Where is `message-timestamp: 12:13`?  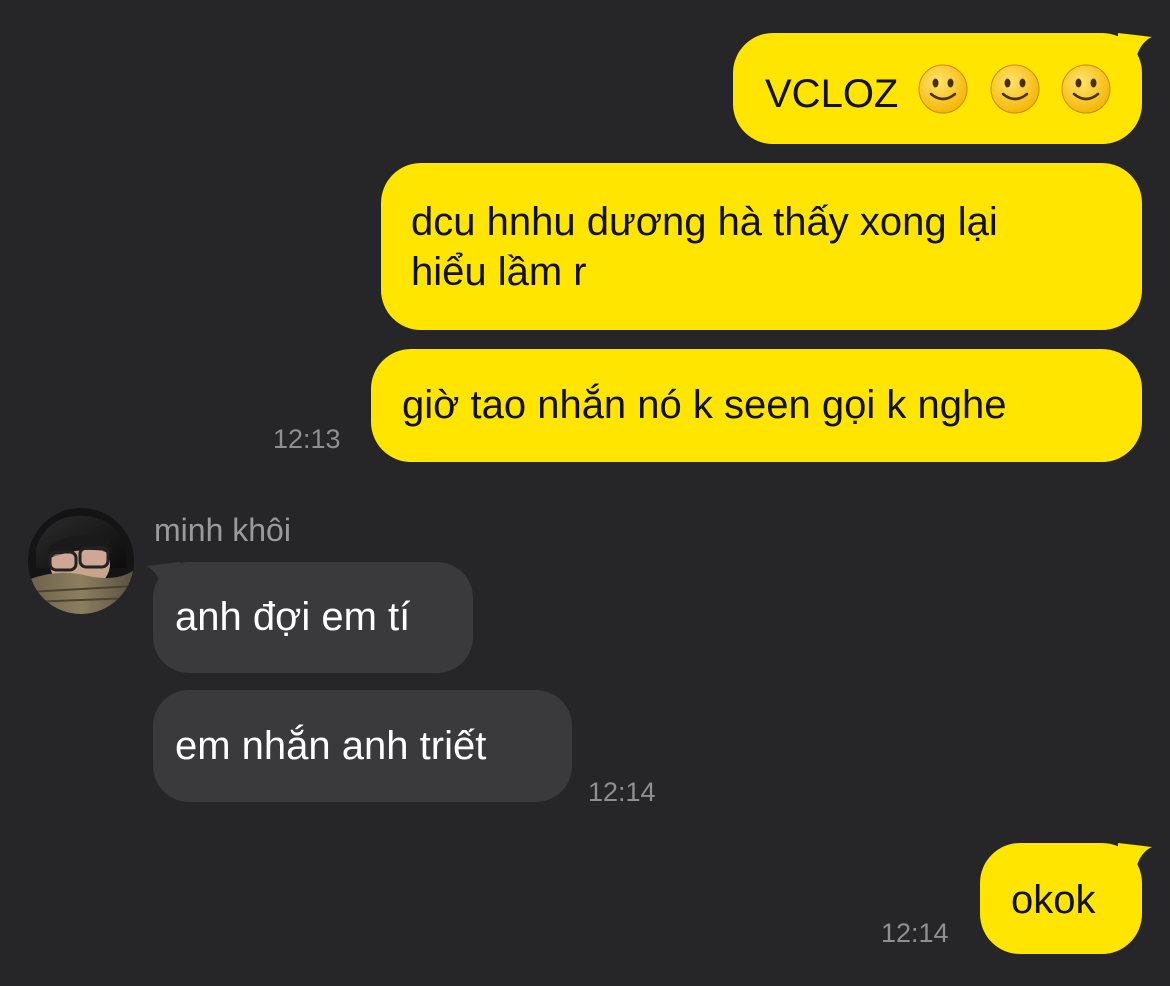
message-timestamp: 12:13 is located at coordinates (307, 439).